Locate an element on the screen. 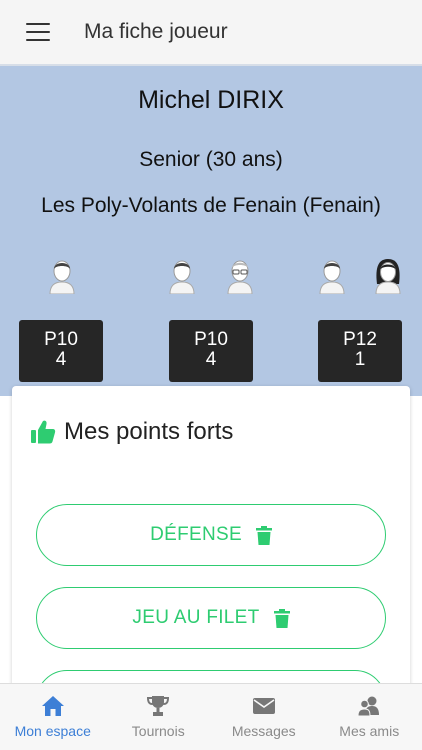 This screenshot has height=750, width=422. bottom-navigation: Mon espace Tournois Messages Mes amis is located at coordinates (211, 716).